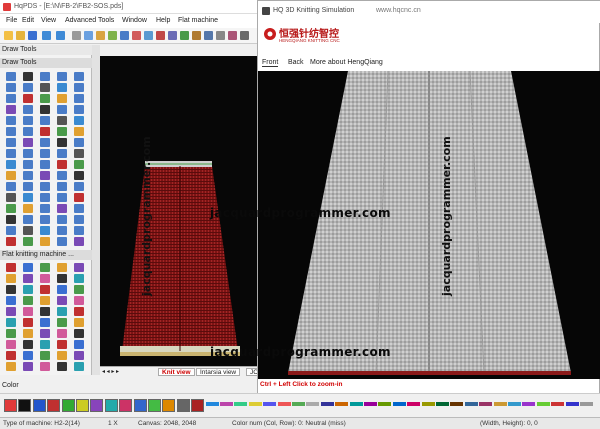 This screenshot has height=429, width=600. Describe the element at coordinates (136, 35) in the screenshot. I see `color-icon` at that location.